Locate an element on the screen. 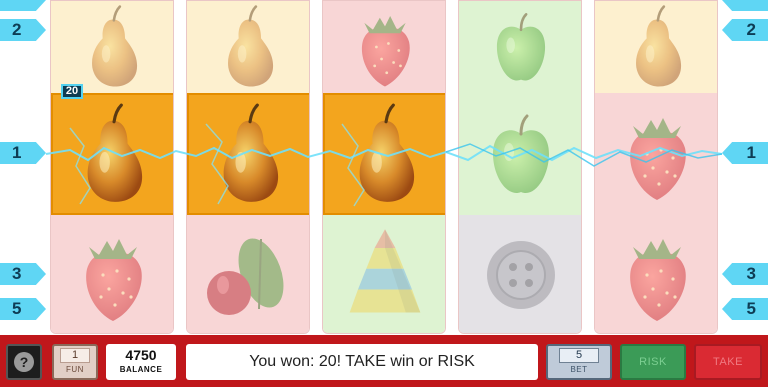 This screenshot has width=768, height=387. payline-marker-right-2: 2 is located at coordinates (745, 30).